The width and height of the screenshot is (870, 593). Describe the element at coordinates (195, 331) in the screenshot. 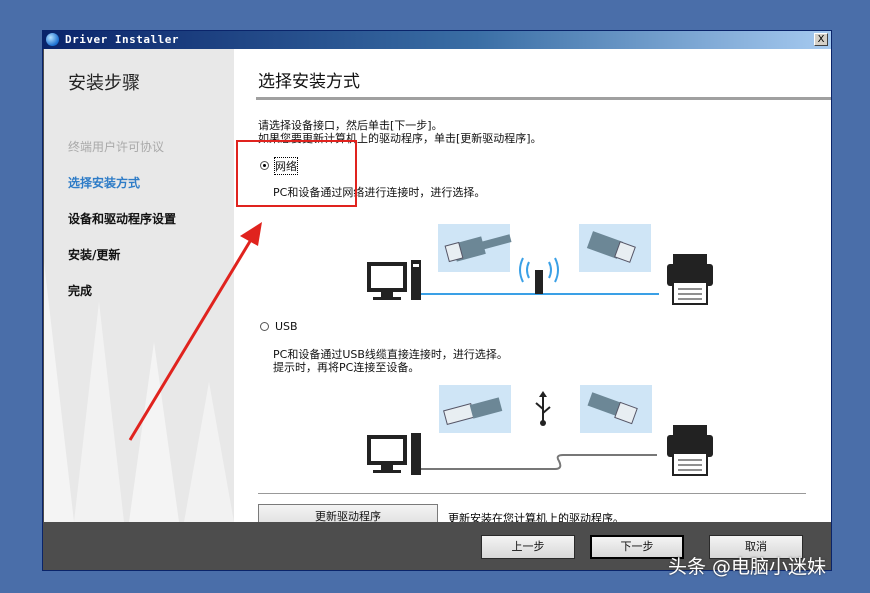

I see `annotation-arrow-icon` at that location.